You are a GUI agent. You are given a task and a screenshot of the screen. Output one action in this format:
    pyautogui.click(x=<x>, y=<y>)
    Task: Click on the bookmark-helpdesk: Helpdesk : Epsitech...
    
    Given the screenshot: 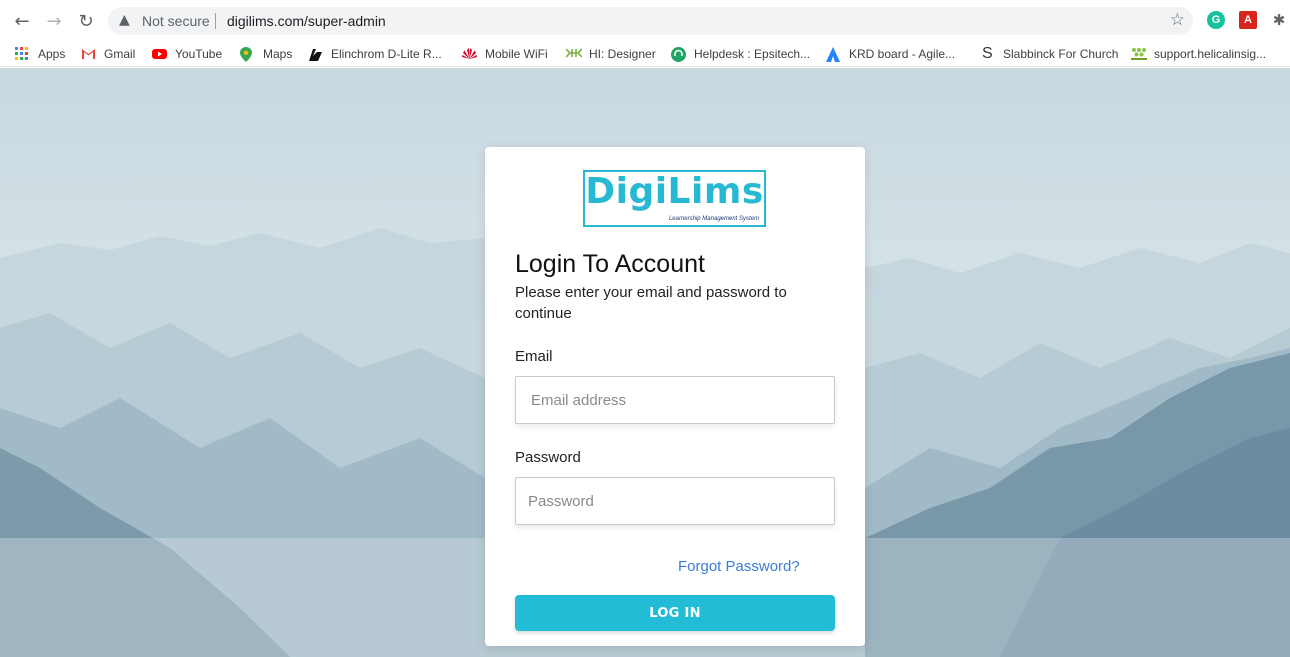 What is the action you would take?
    pyautogui.click(x=740, y=54)
    